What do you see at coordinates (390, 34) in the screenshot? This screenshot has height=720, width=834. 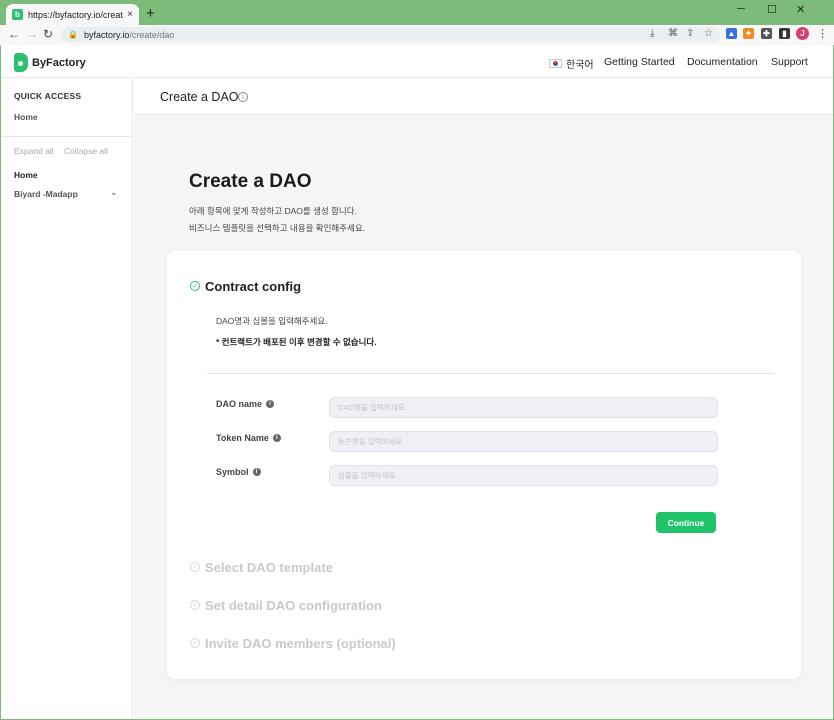 I see `address-bar: 🔒 byfactory.io /create/dao` at bounding box center [390, 34].